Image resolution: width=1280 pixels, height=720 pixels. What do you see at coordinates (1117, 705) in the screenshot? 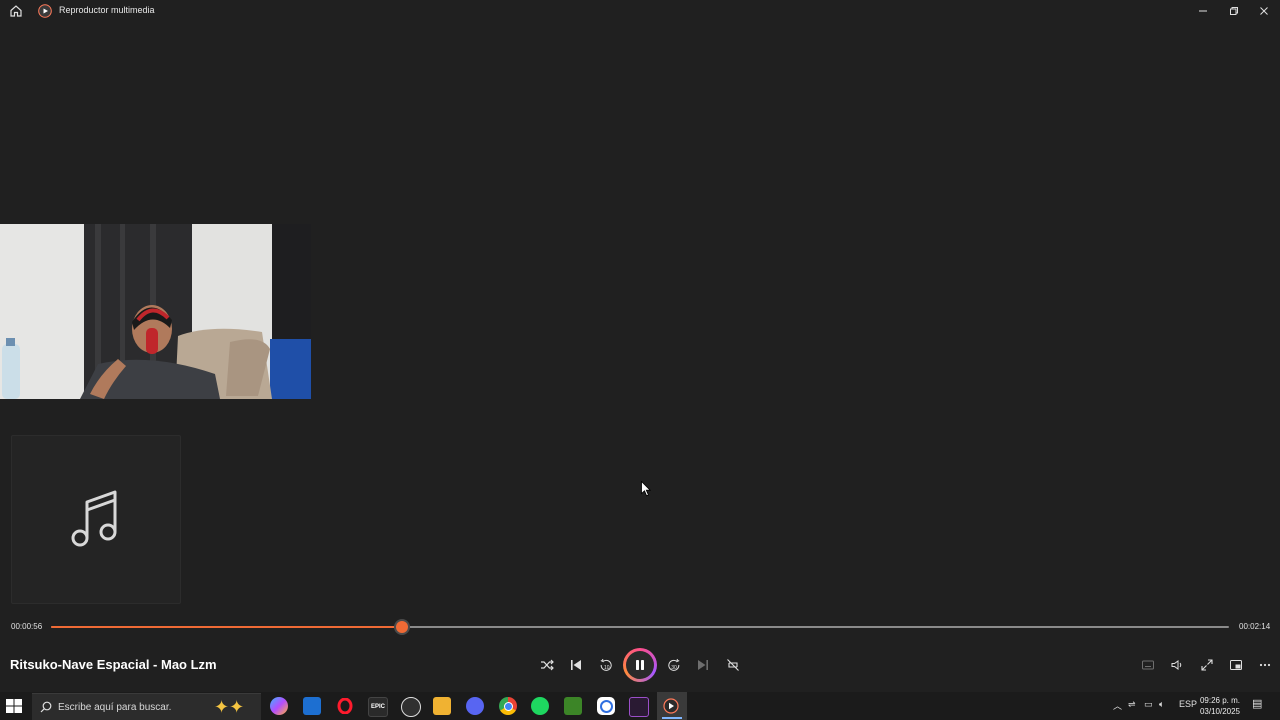
I see `tray-chevron-icon: ︿` at bounding box center [1117, 705].